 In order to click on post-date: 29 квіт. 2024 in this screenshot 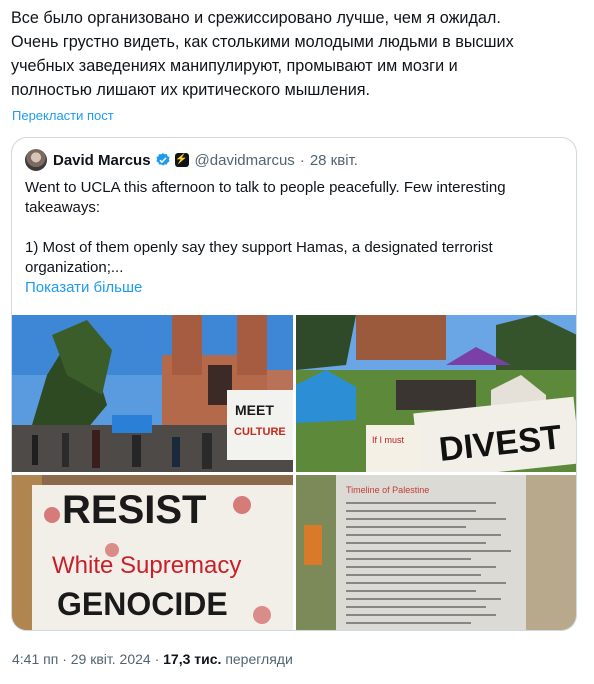, I will do `click(111, 659)`.